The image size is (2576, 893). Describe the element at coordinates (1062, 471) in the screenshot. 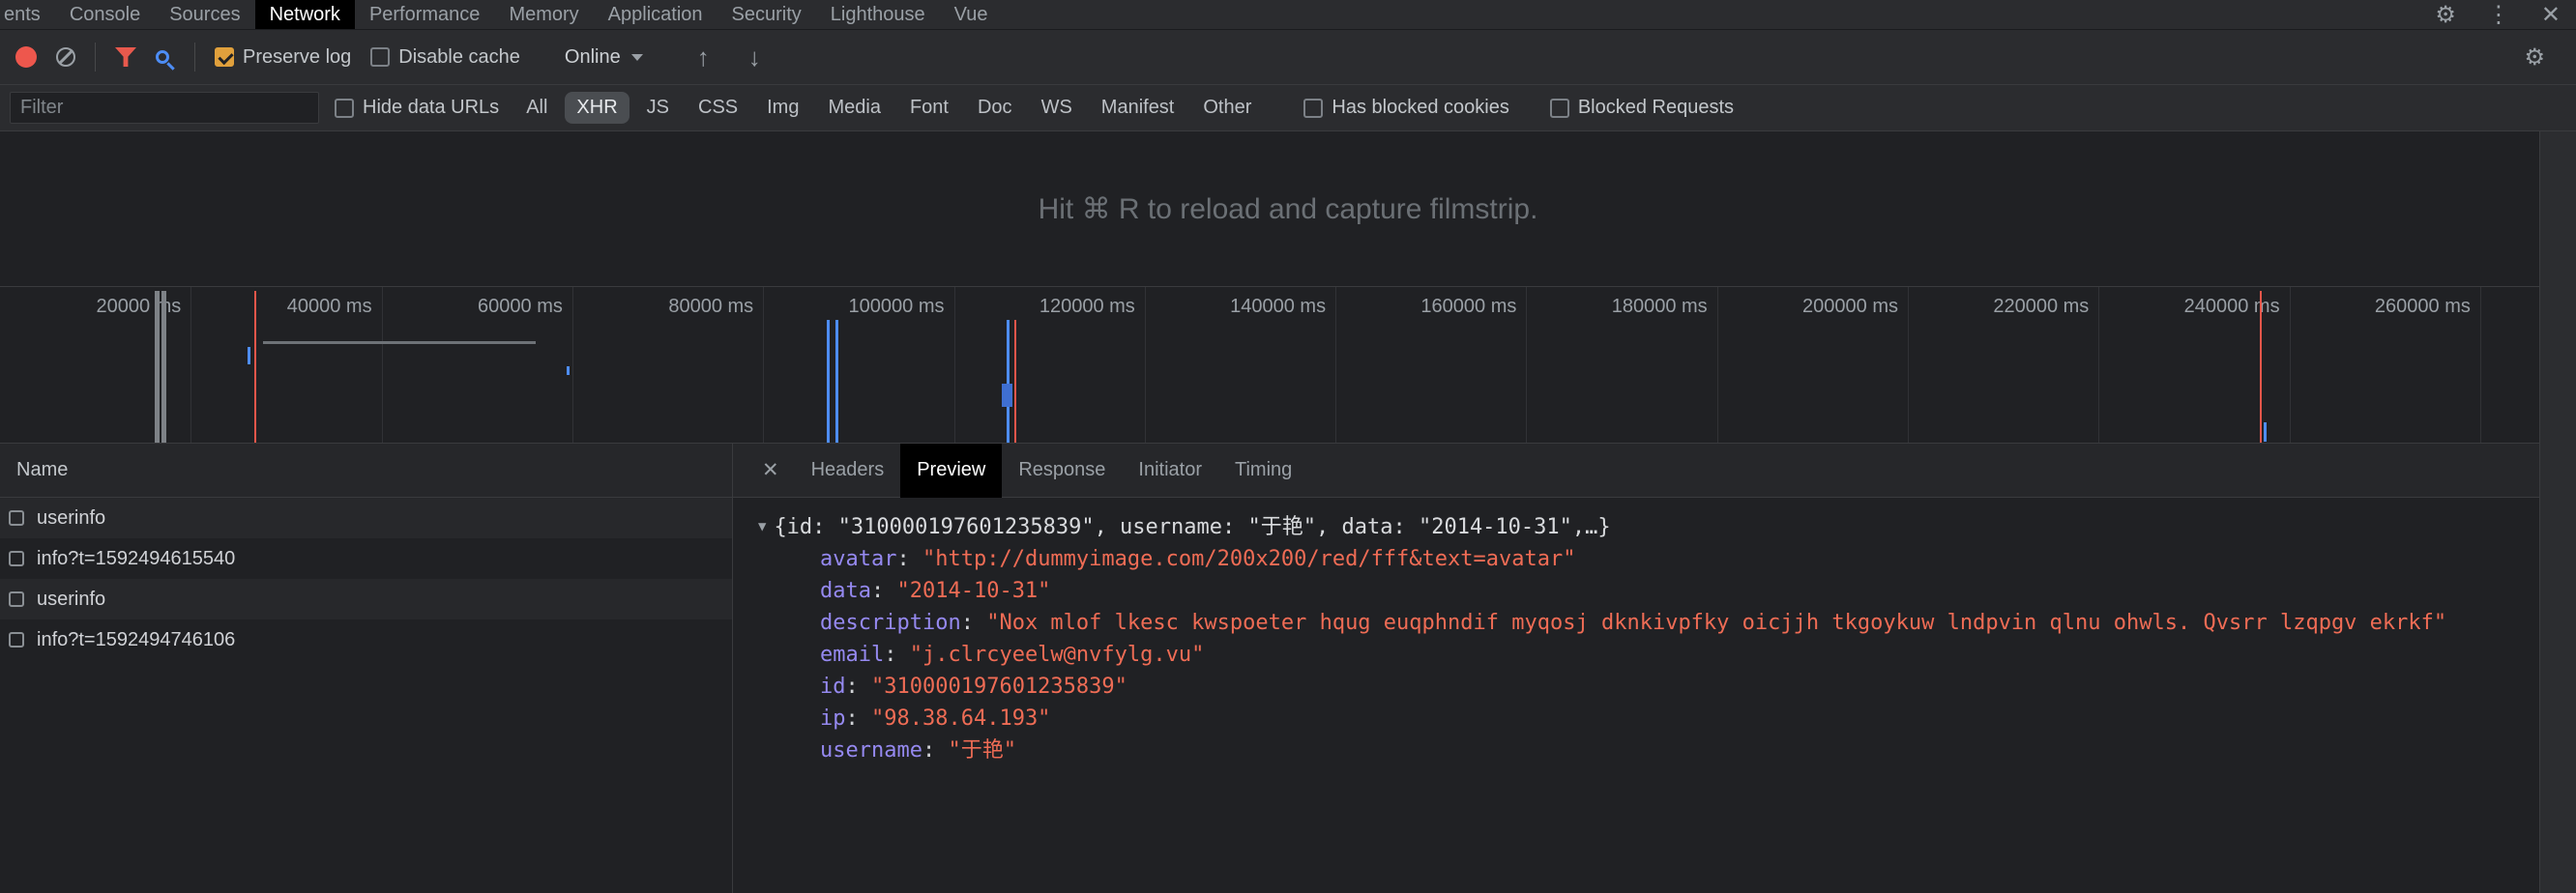

I see `detail-tab-response: Response` at that location.